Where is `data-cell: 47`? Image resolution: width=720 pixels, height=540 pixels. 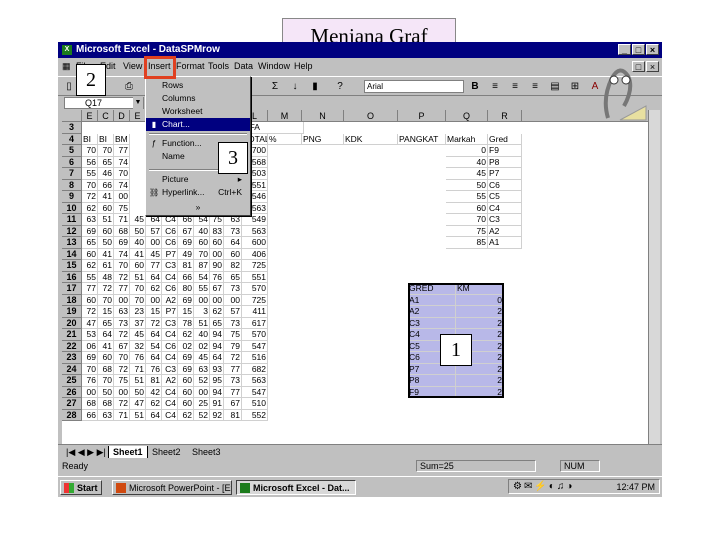
data-cell: 47 is located at coordinates (138, 404).